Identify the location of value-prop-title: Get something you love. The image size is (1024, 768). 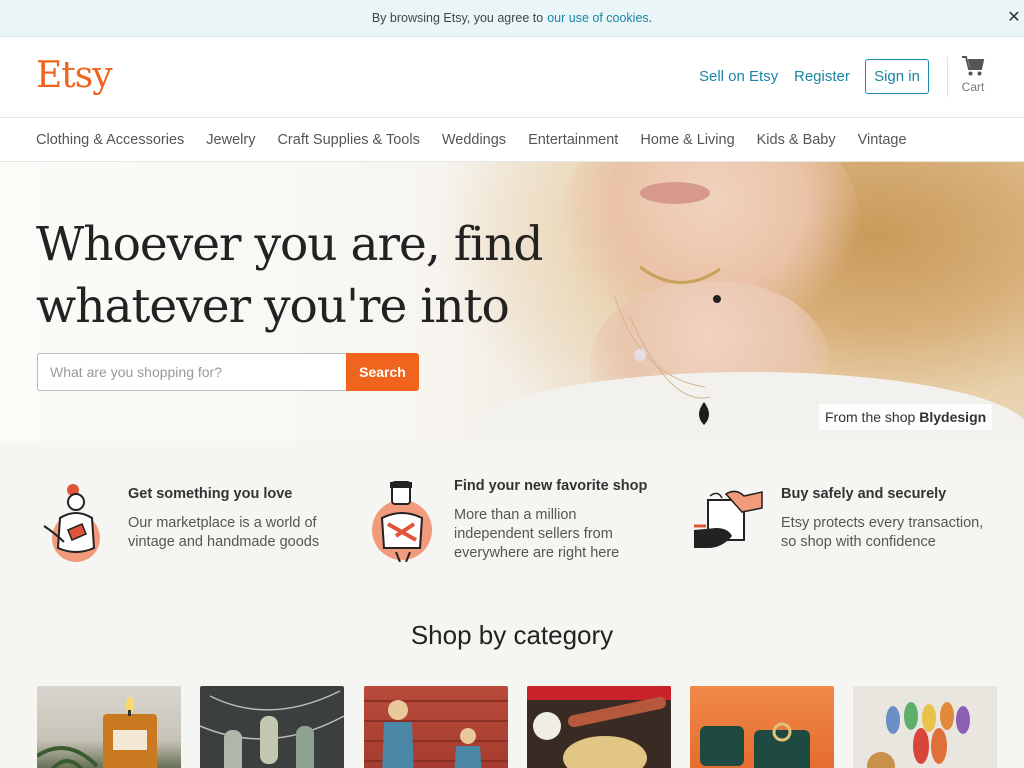
(210, 494).